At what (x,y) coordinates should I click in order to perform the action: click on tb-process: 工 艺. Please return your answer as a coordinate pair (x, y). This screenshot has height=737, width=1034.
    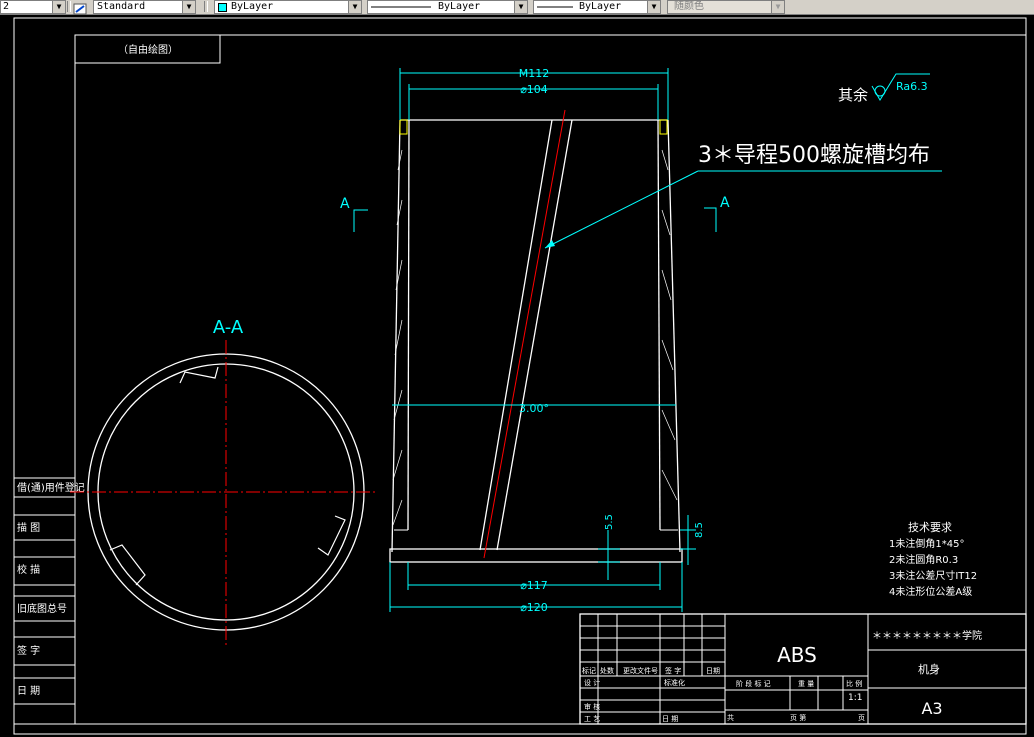
    Looking at the image, I should click on (592, 719).